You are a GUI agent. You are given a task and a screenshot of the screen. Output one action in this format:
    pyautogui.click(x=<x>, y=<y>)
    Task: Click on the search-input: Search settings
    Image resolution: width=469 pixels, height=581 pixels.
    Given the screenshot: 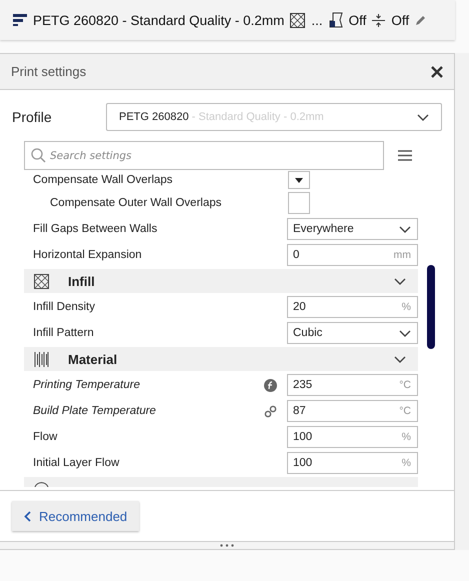 What is the action you would take?
    pyautogui.click(x=215, y=155)
    